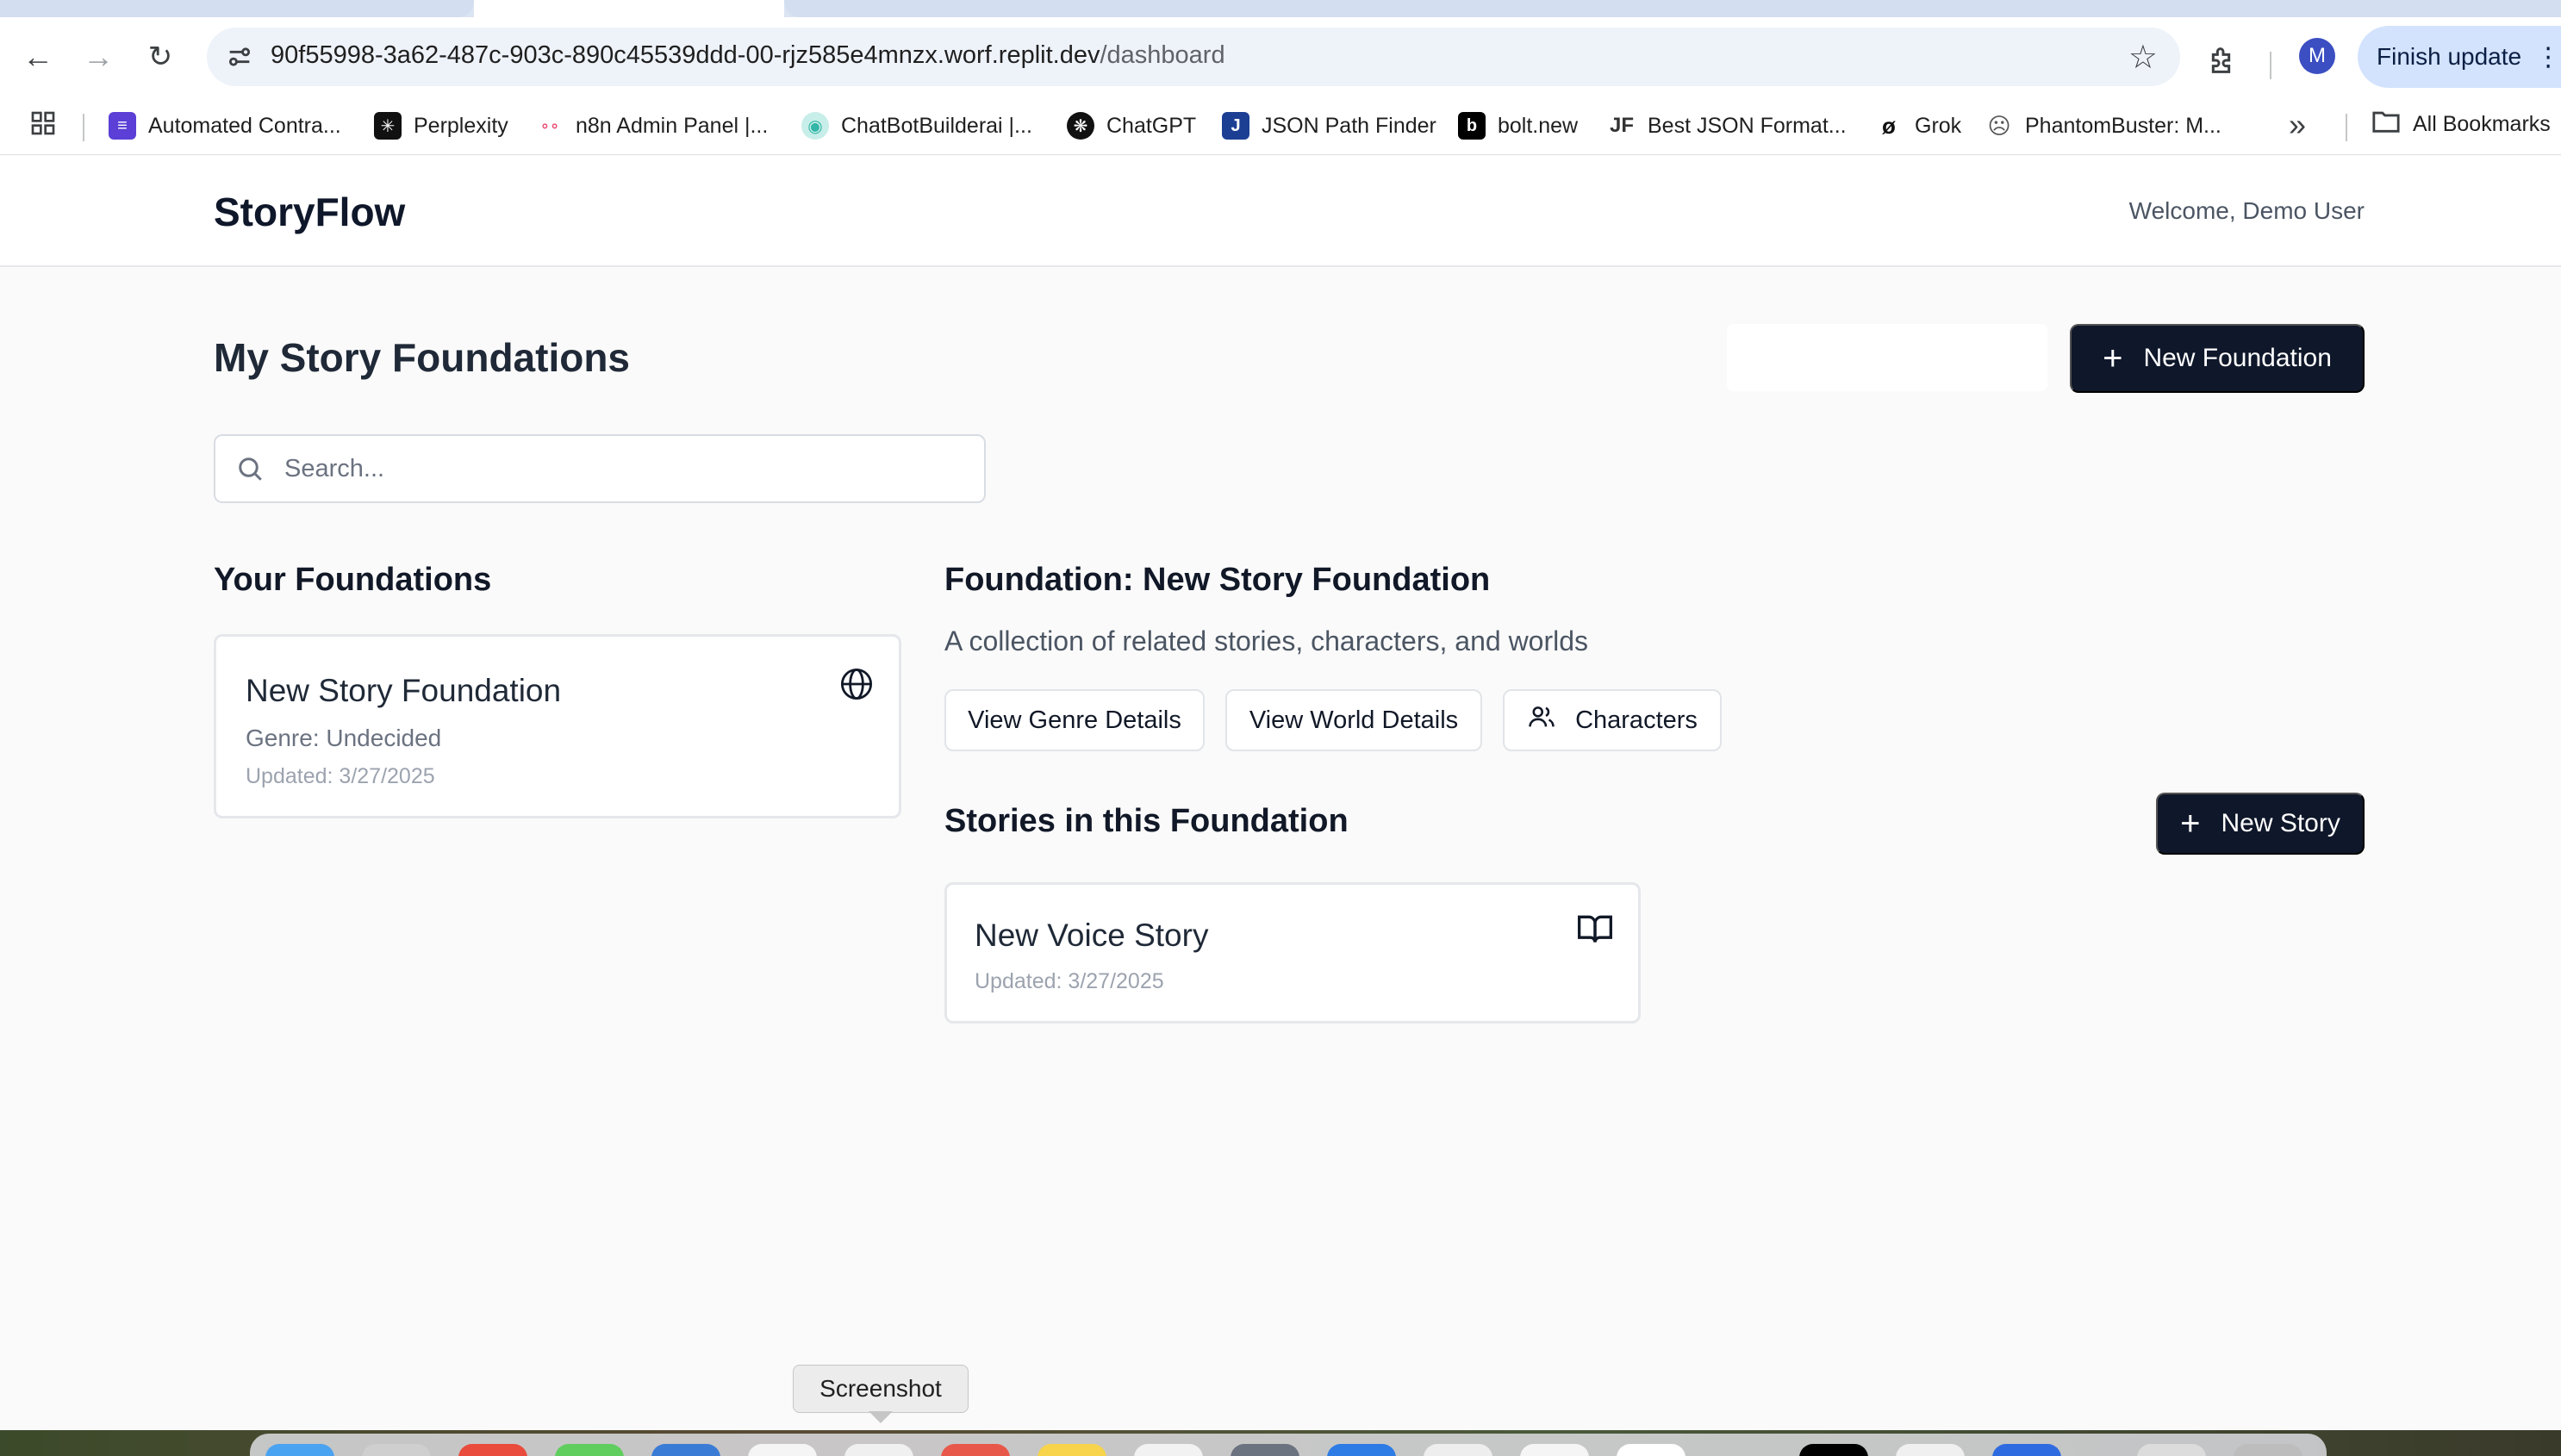 This screenshot has width=2561, height=1456. I want to click on foundation-title: New Story Foundation, so click(404, 691).